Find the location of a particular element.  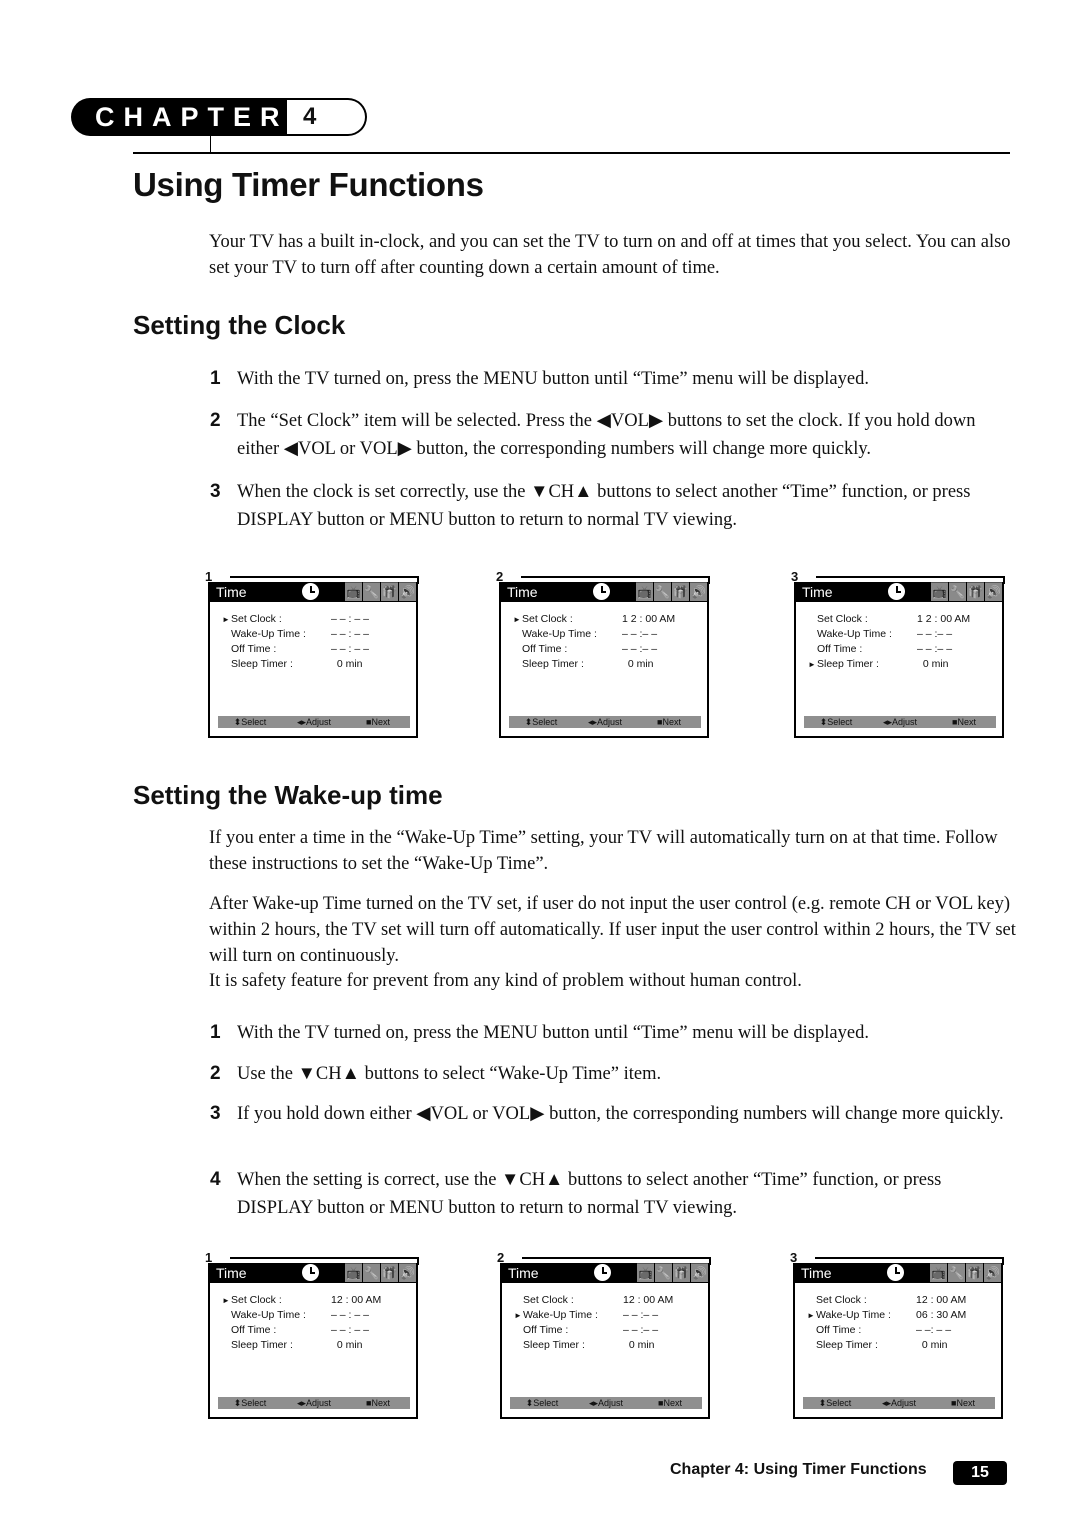

menu-item: ► Wake-Up Time : 06 : 30 AM is located at coordinates (902, 1315).